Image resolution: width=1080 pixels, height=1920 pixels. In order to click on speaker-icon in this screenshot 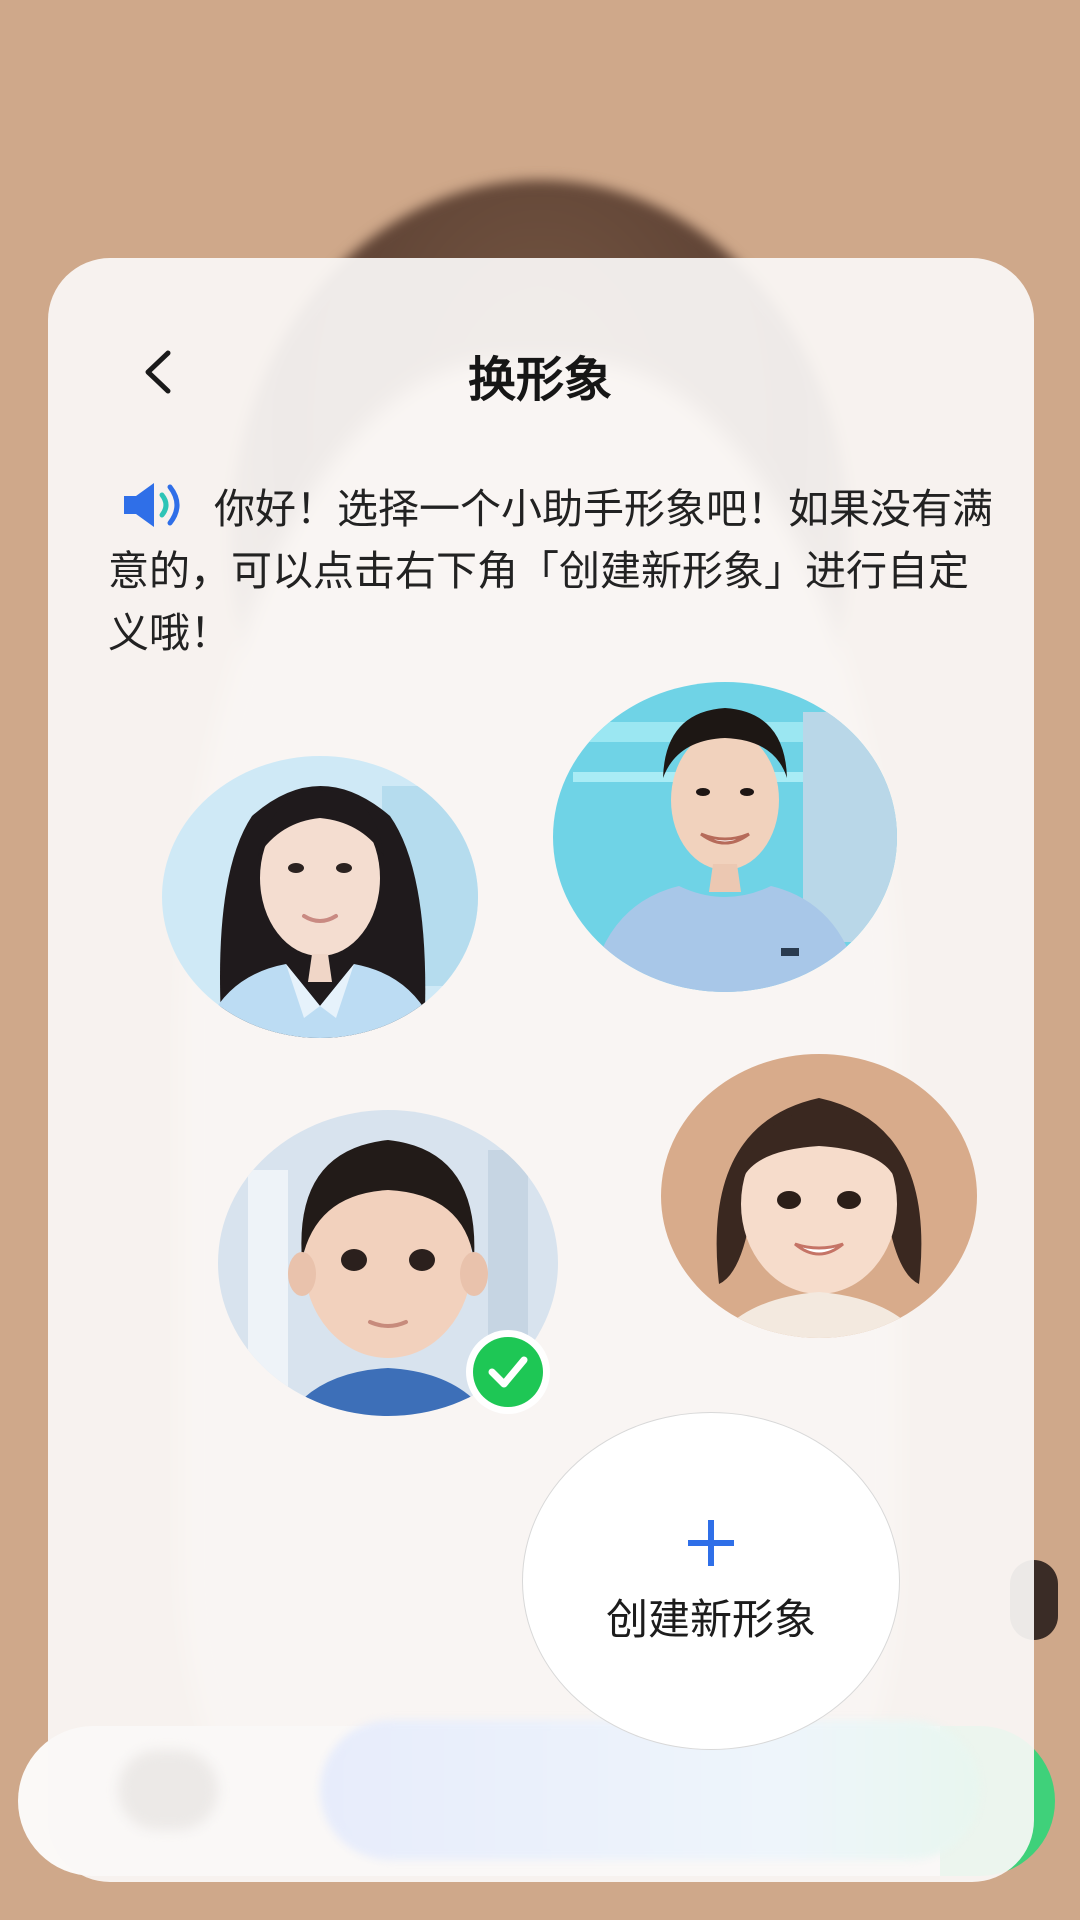, I will do `click(154, 505)`.